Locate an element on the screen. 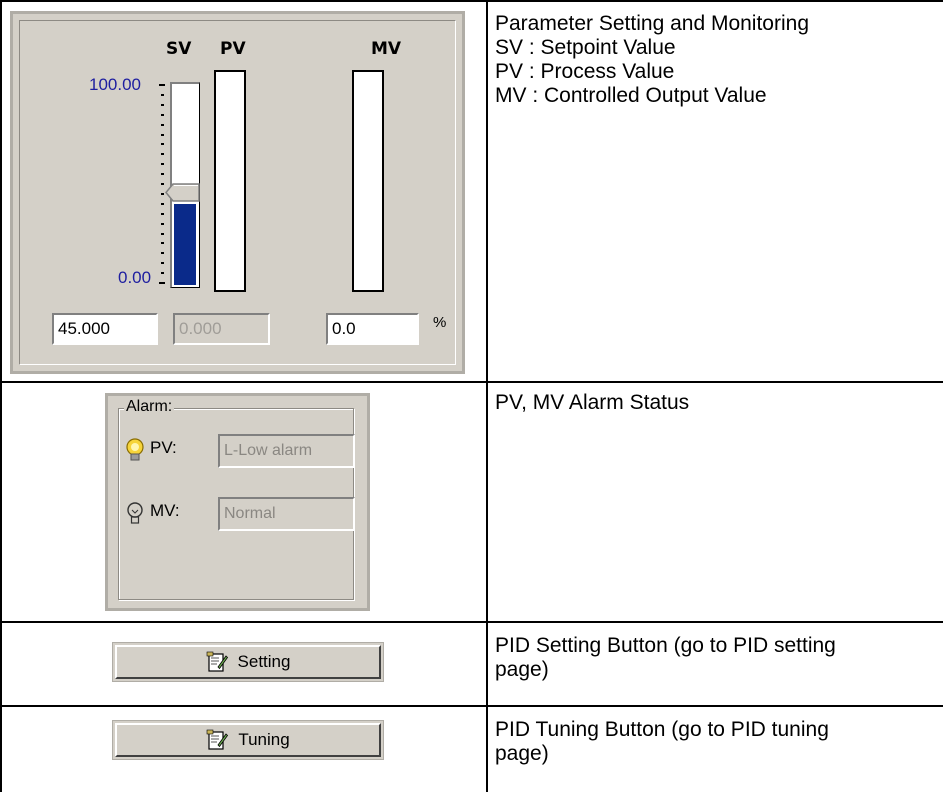 Image resolution: width=943 pixels, height=792 pixels. tuning-label: Tuning is located at coordinates (264, 739).